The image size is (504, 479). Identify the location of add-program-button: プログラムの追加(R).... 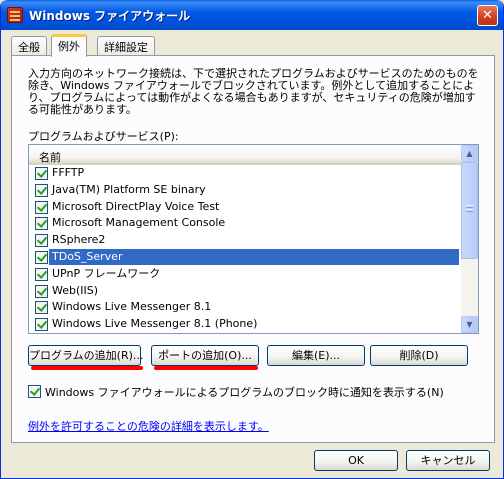
(85, 355).